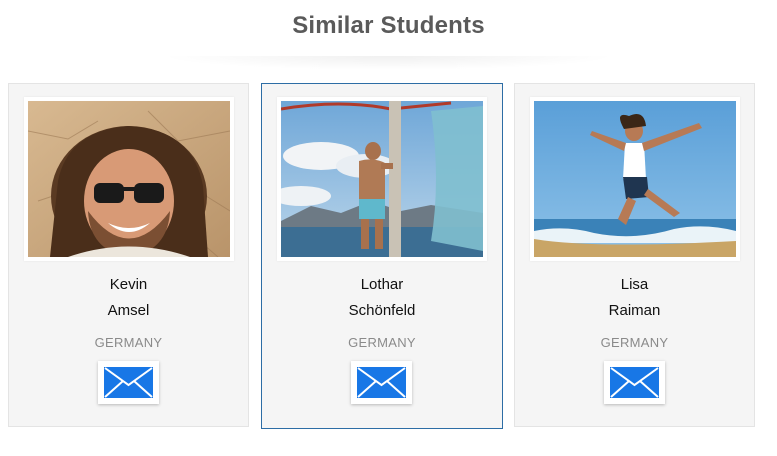 The image size is (777, 456). What do you see at coordinates (128, 284) in the screenshot?
I see `student-first-name: Kevin` at bounding box center [128, 284].